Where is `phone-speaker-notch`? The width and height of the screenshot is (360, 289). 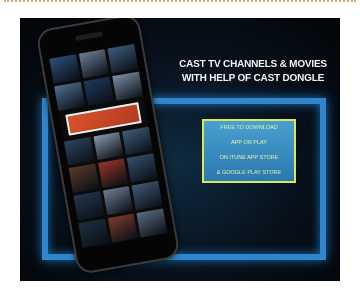 phone-speaker-notch is located at coordinates (89, 36).